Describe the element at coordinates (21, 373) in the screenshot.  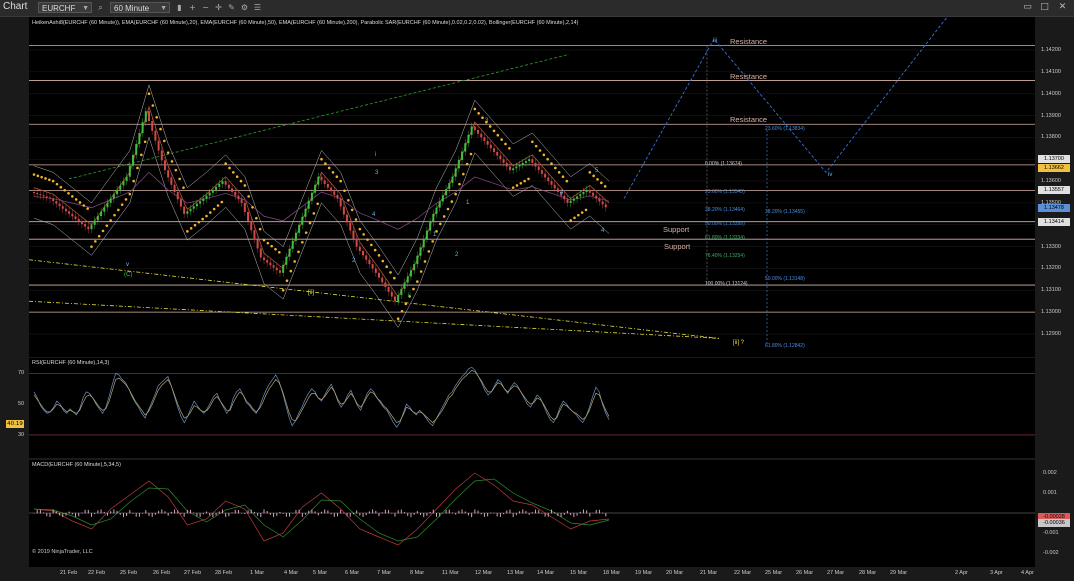
I see `rsi-tick-label: 70` at that location.